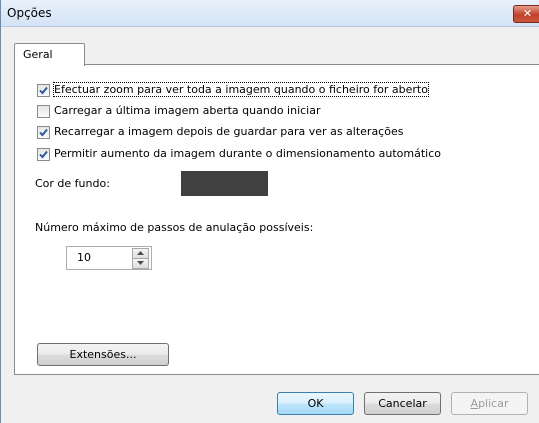 The height and width of the screenshot is (423, 539). What do you see at coordinates (109, 258) in the screenshot?
I see `undo-steps-spinner: 10` at bounding box center [109, 258].